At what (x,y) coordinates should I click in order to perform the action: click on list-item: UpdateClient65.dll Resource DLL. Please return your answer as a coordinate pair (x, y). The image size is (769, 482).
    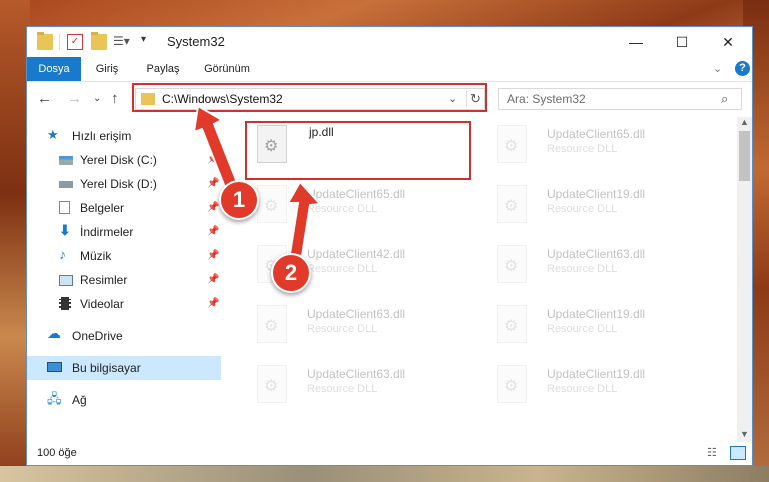
    Looking at the image, I should click on (600, 146).